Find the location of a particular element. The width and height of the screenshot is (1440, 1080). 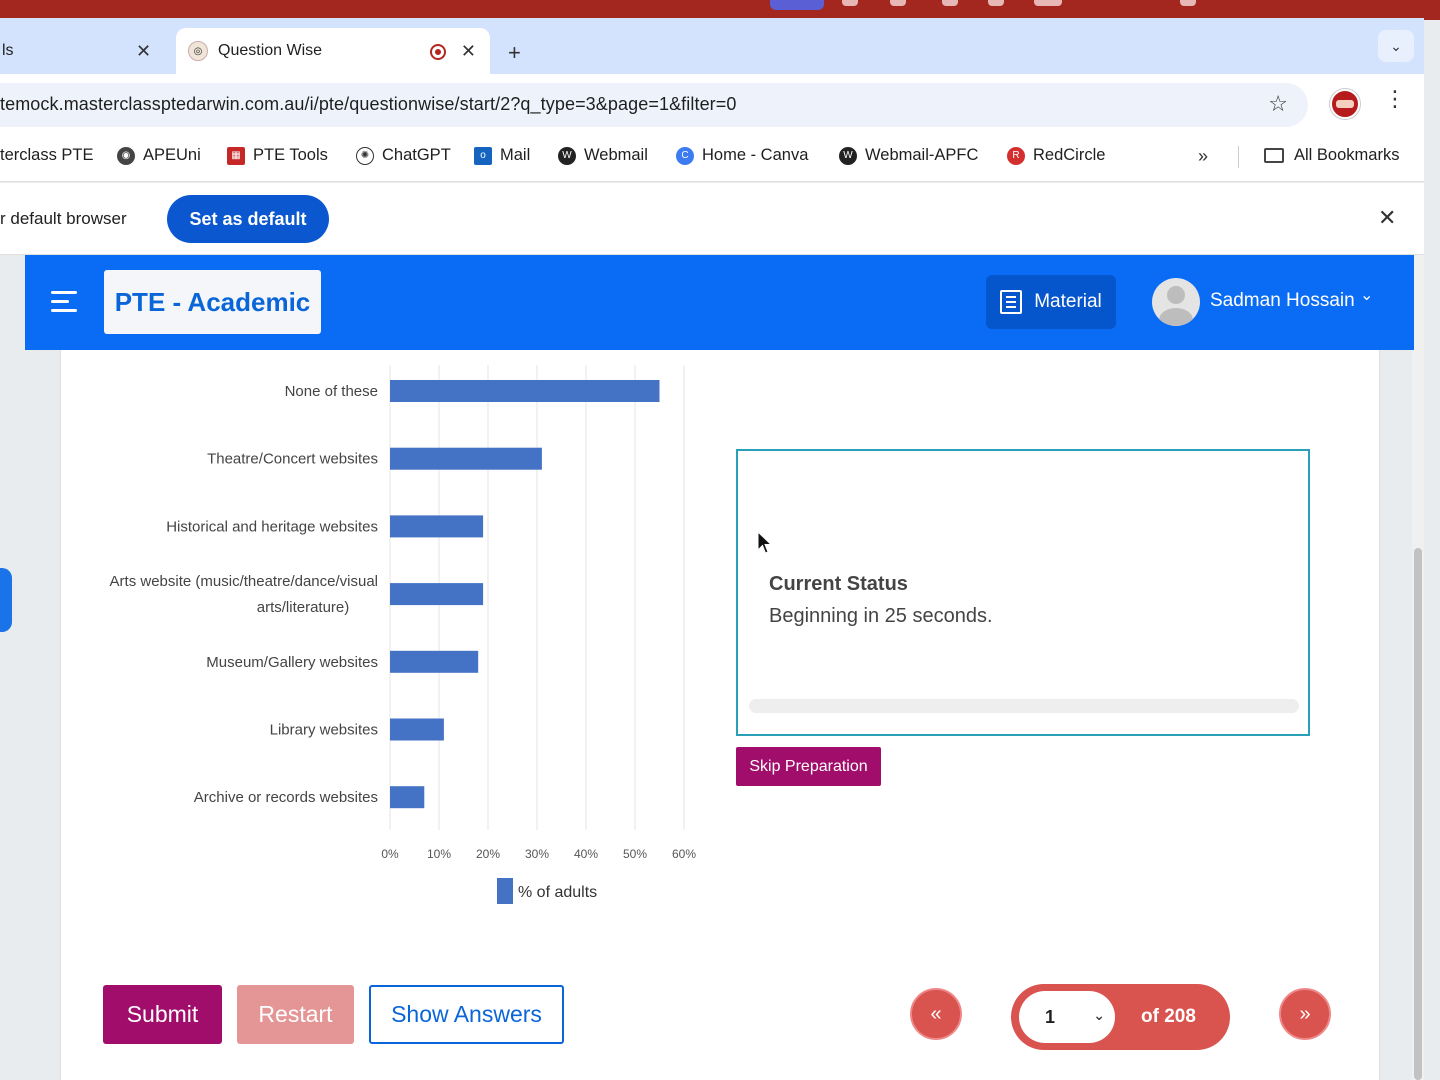

material-button: Material is located at coordinates (1051, 302).